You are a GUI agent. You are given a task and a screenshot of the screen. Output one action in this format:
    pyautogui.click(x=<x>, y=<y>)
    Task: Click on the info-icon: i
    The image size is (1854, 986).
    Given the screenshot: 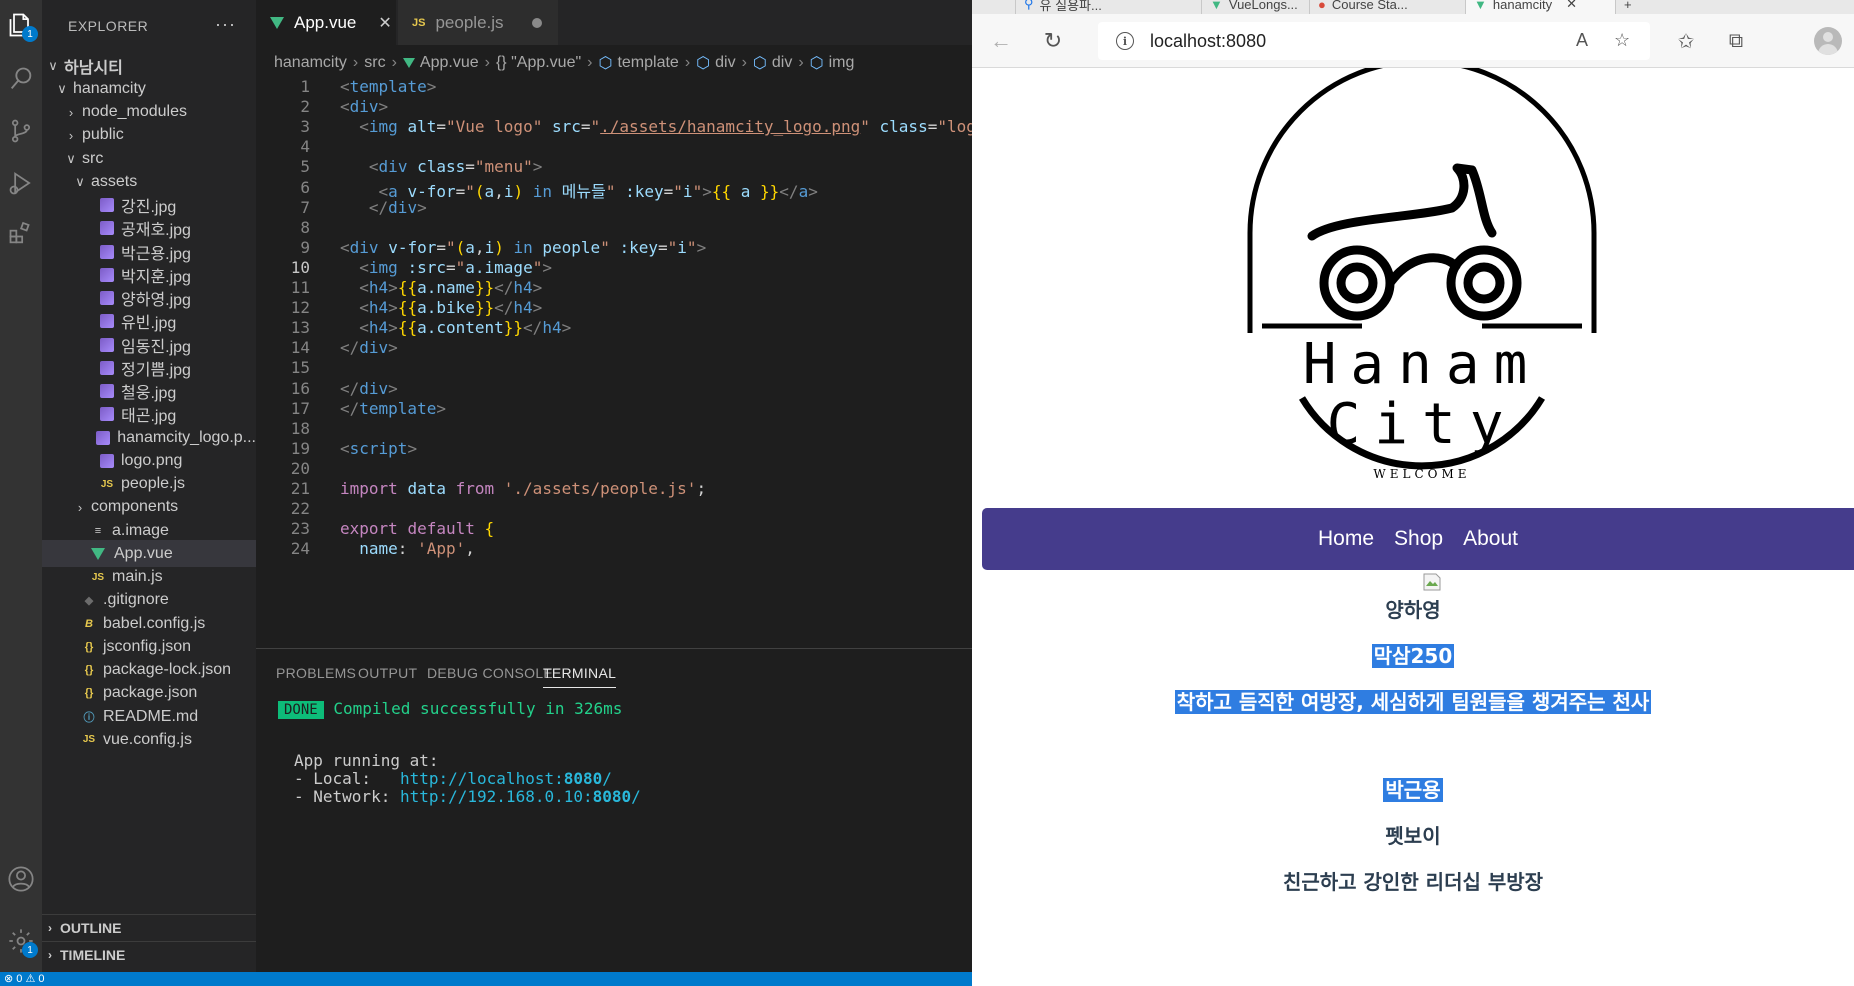 What is the action you would take?
    pyautogui.click(x=1125, y=41)
    